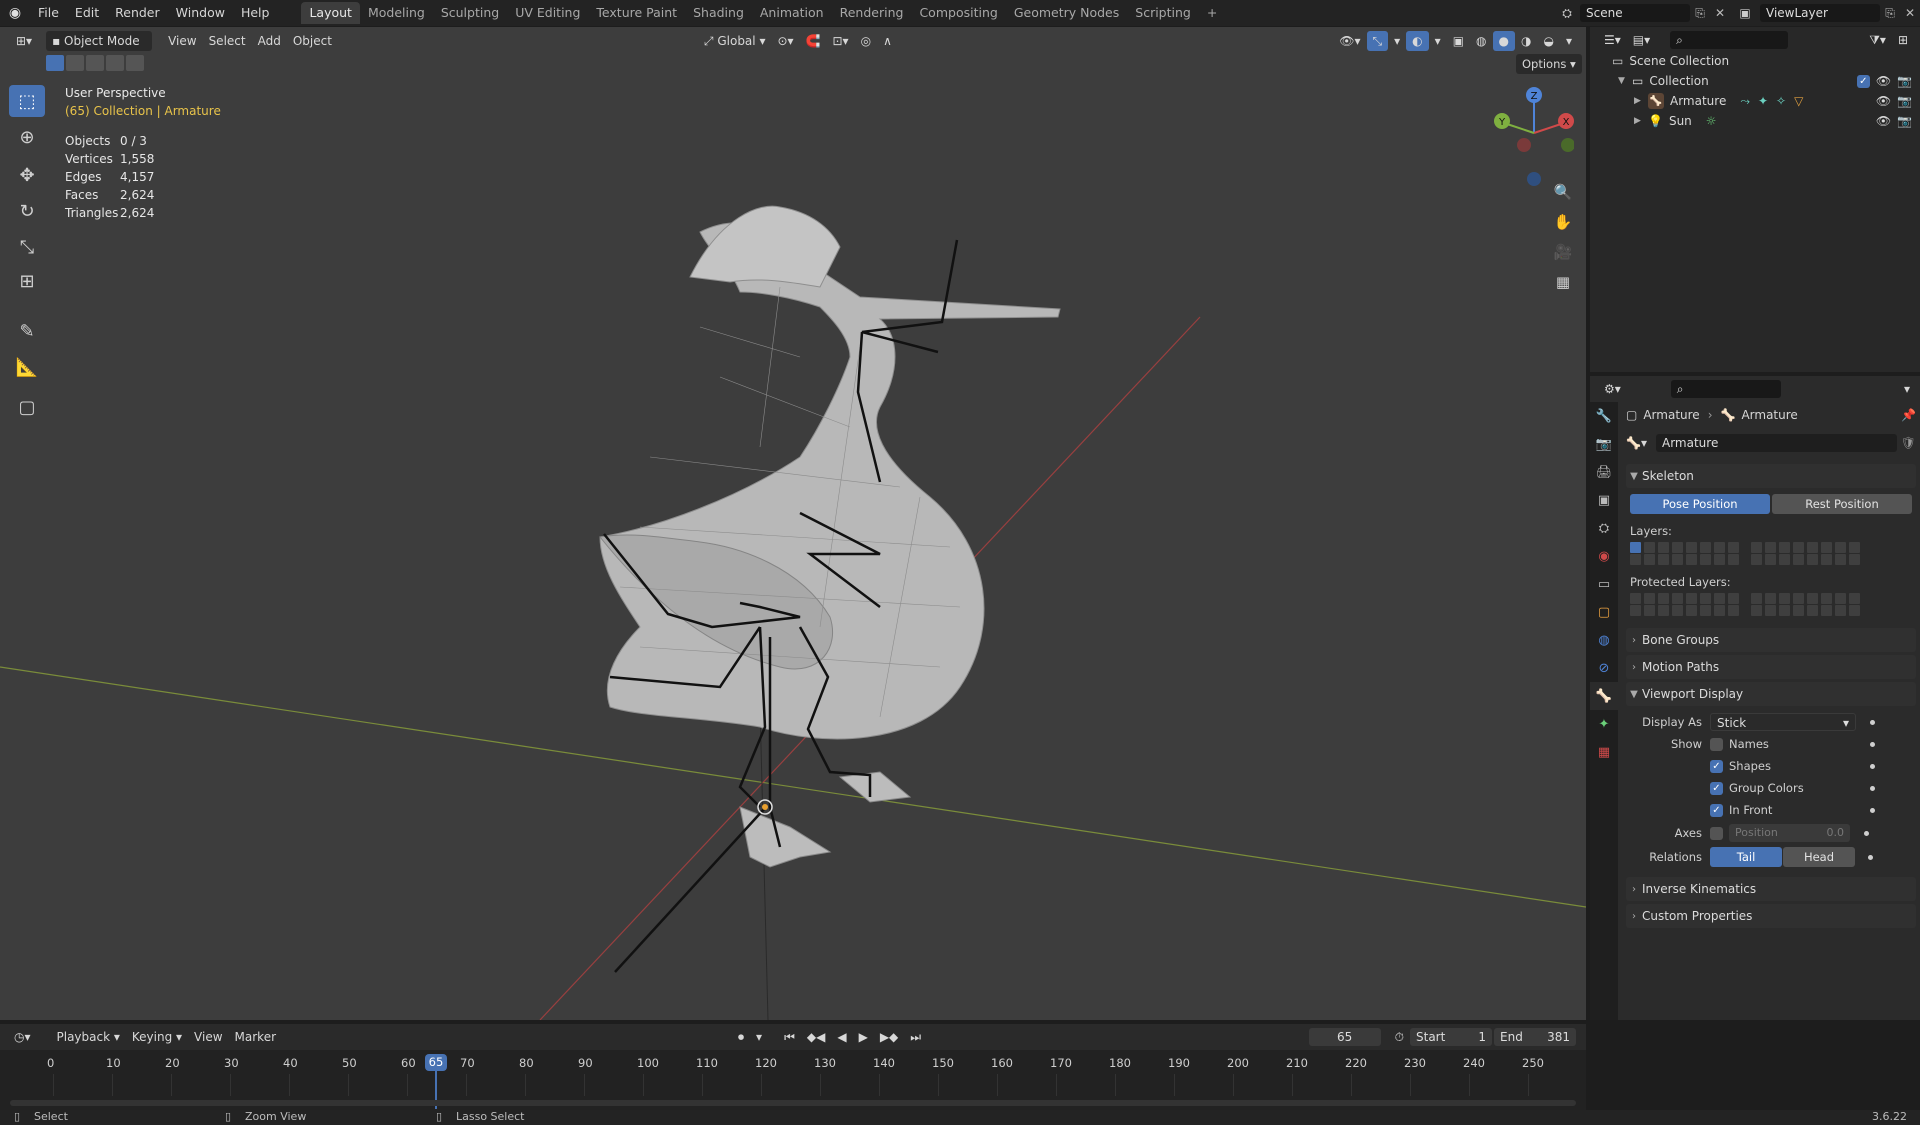 The image size is (1920, 1125). I want to click on relations-head-button: Head, so click(1819, 857).